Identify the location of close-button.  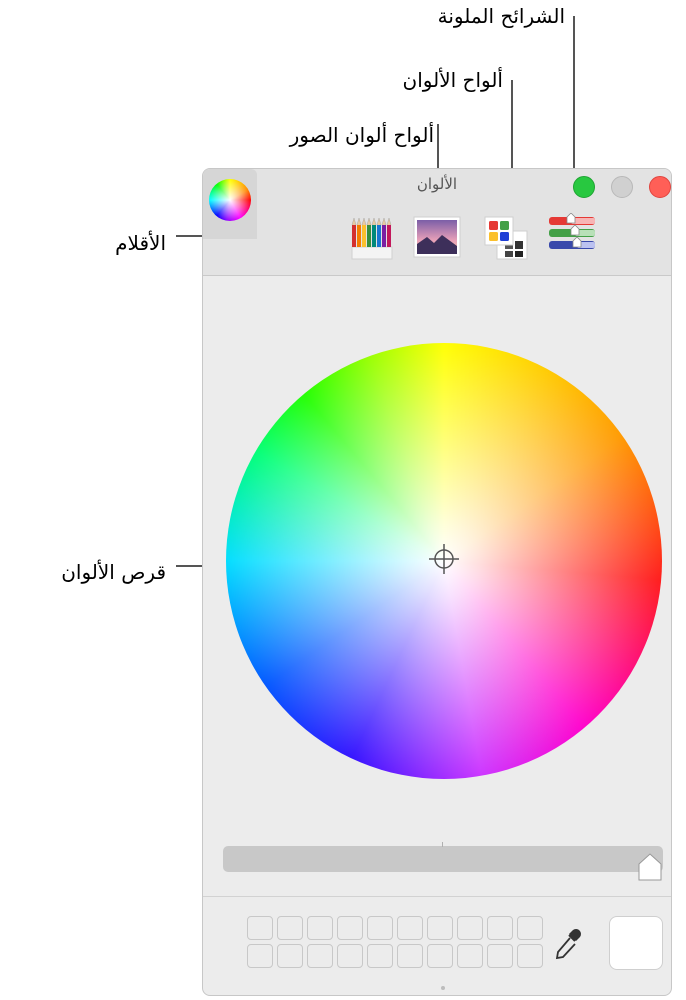
(660, 187).